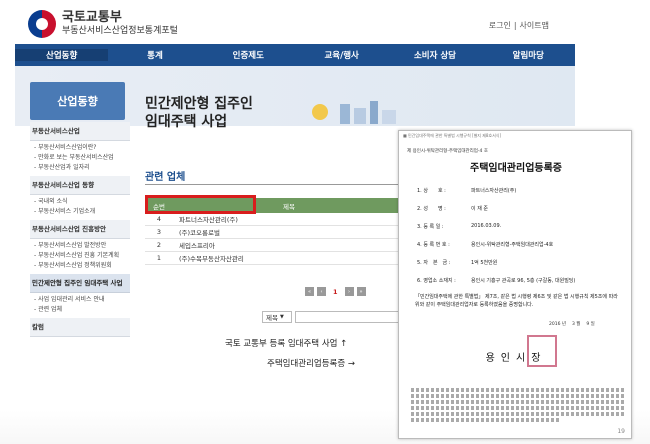  Describe the element at coordinates (430, 227) in the screenshot. I see `field-label: 3. 등 록 일 :` at that location.